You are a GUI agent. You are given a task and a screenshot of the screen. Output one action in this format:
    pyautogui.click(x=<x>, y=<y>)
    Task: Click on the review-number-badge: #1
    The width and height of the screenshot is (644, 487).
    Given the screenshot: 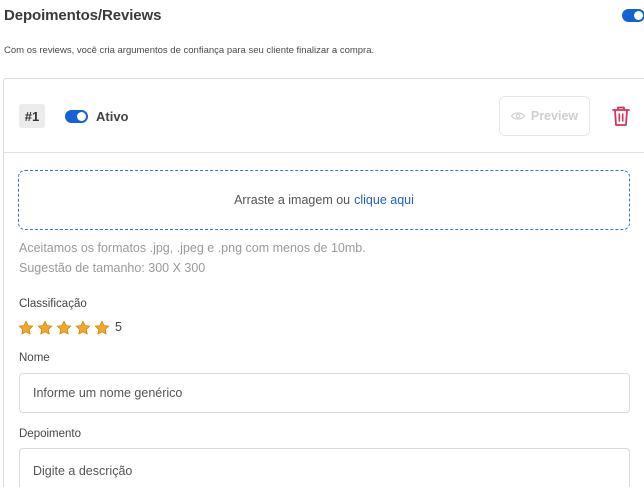 What is the action you would take?
    pyautogui.click(x=32, y=116)
    